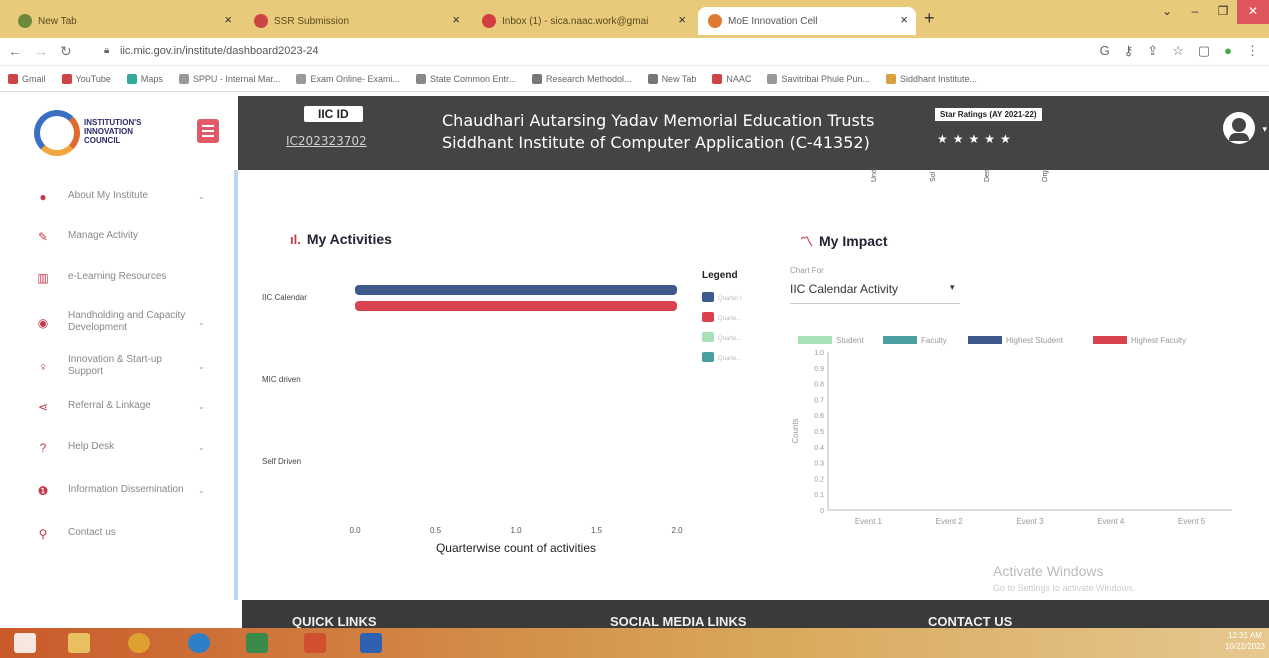 This screenshot has height=658, width=1269. I want to click on extension-icon: ●, so click(1228, 51).